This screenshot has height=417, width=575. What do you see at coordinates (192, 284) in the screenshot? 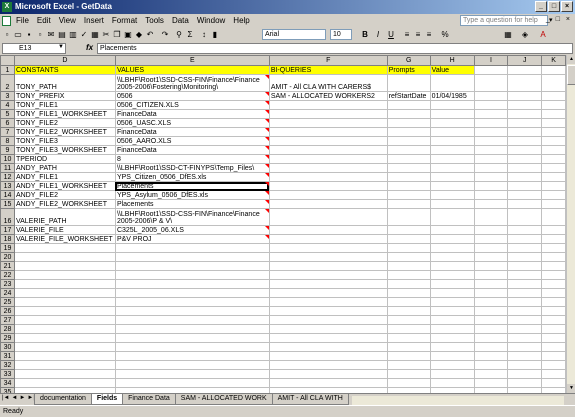
I see `cell-e23` at bounding box center [192, 284].